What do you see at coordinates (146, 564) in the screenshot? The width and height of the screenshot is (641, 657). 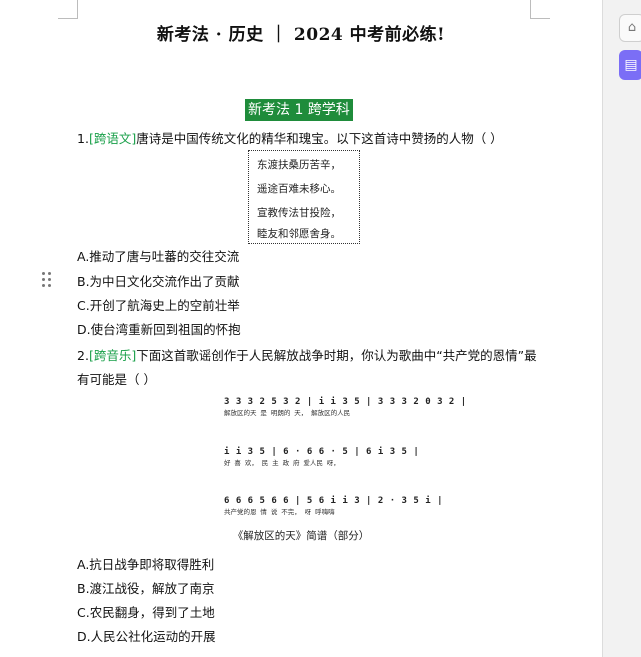 I see `question-2-option-a: A.抗日战争即将取得胜利` at bounding box center [146, 564].